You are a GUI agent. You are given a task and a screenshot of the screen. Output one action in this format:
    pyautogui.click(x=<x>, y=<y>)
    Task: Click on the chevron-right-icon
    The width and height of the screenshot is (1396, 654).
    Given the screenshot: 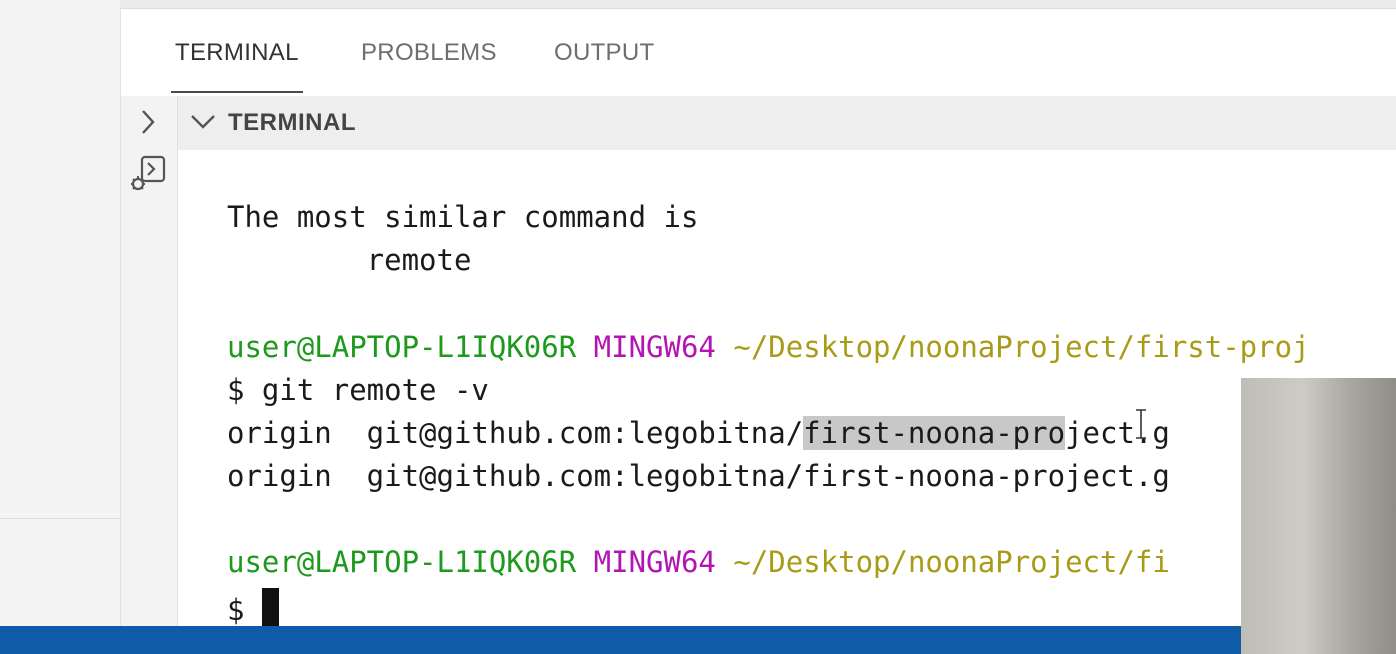 What is the action you would take?
    pyautogui.click(x=148, y=124)
    